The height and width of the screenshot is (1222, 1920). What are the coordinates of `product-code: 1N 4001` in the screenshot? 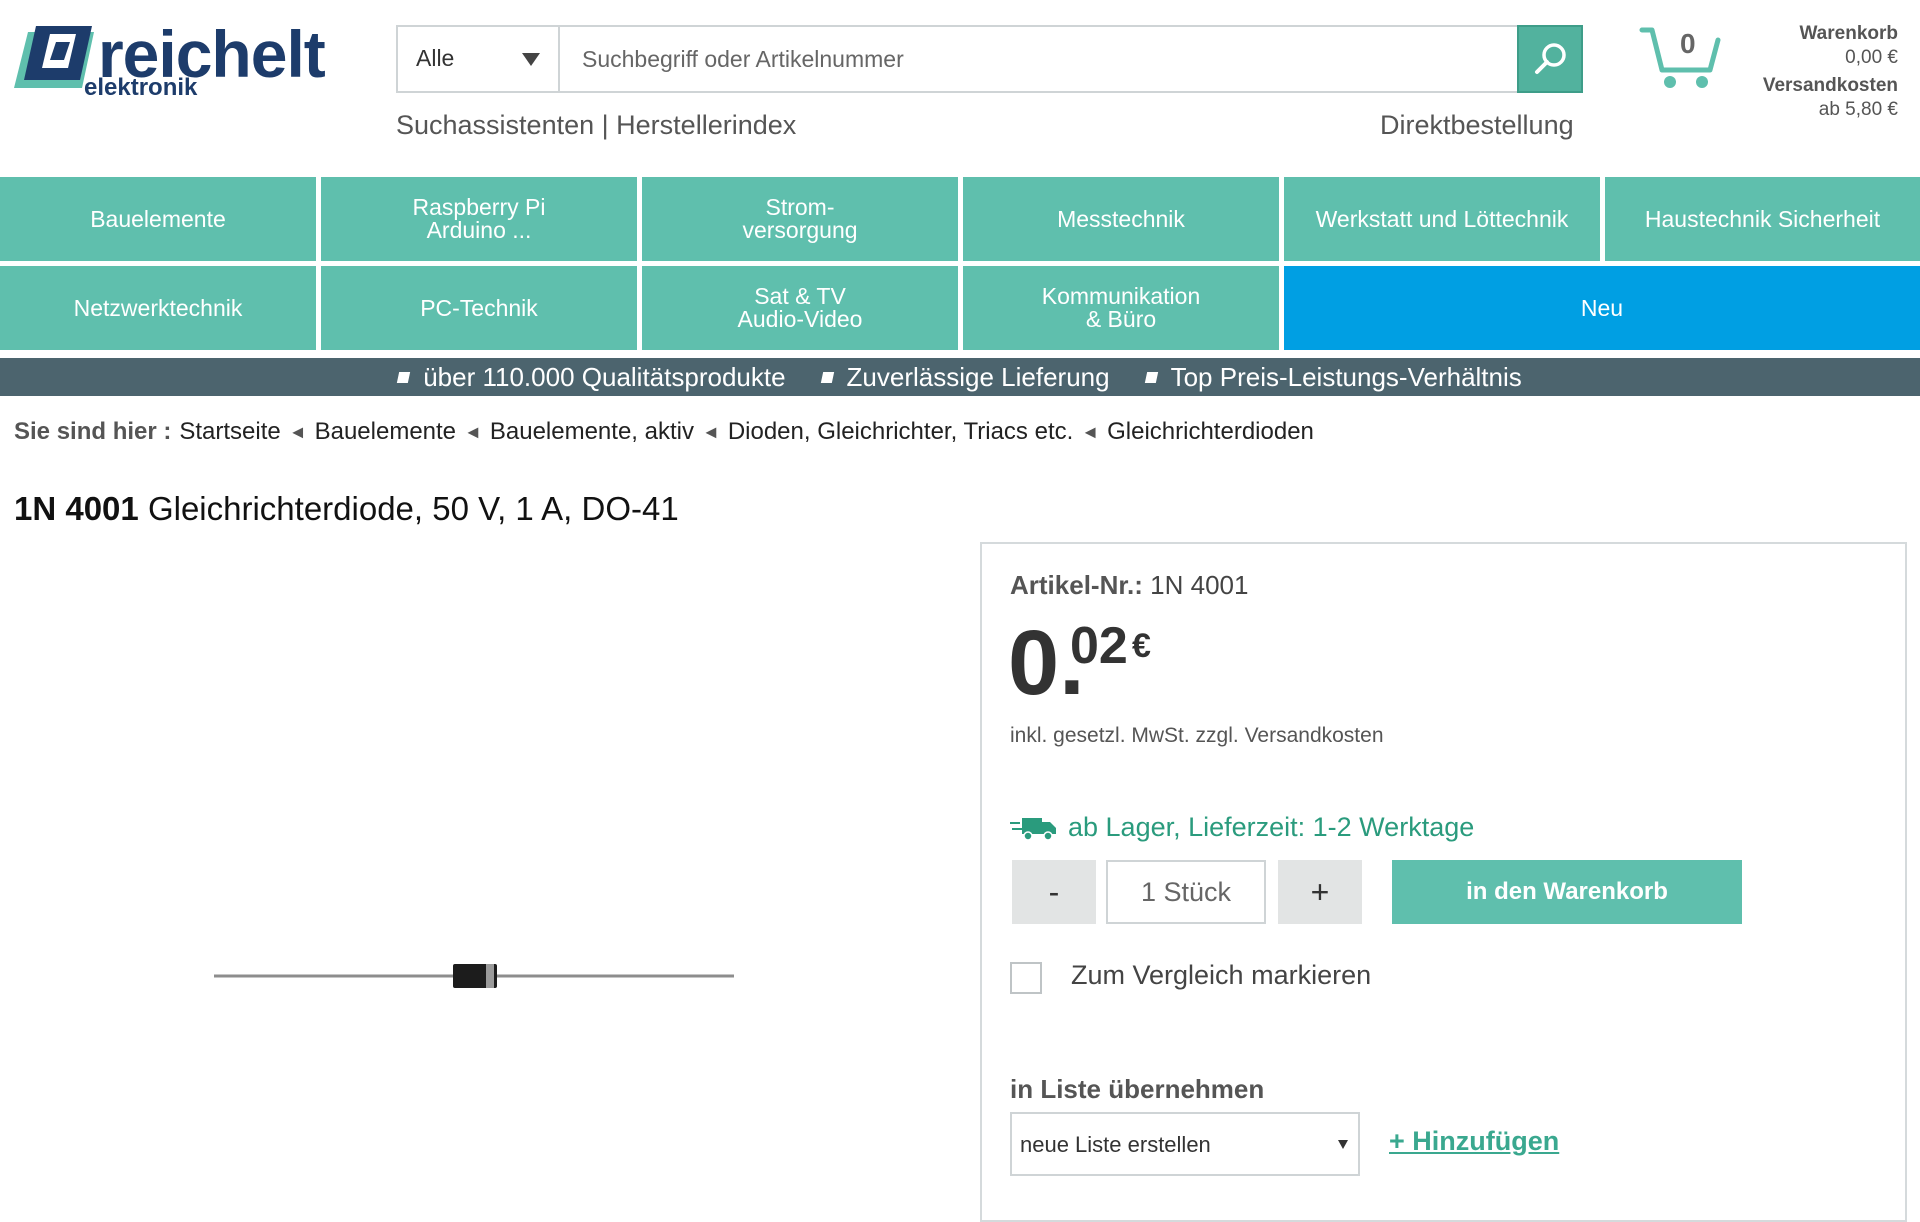 It's located at (76, 508).